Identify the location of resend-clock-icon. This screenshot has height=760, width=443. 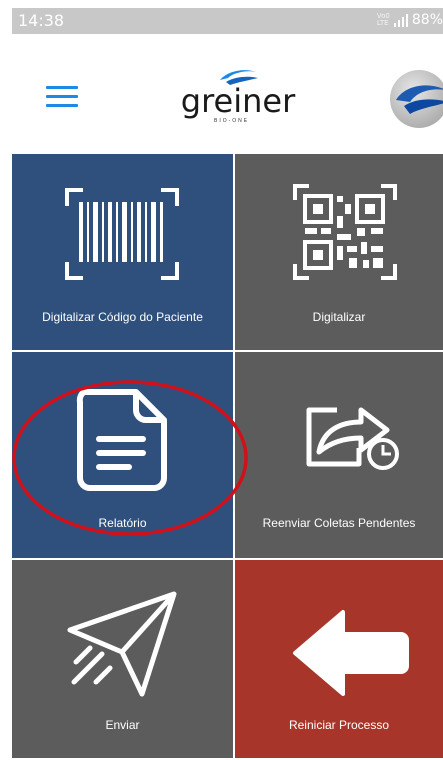
(352, 438).